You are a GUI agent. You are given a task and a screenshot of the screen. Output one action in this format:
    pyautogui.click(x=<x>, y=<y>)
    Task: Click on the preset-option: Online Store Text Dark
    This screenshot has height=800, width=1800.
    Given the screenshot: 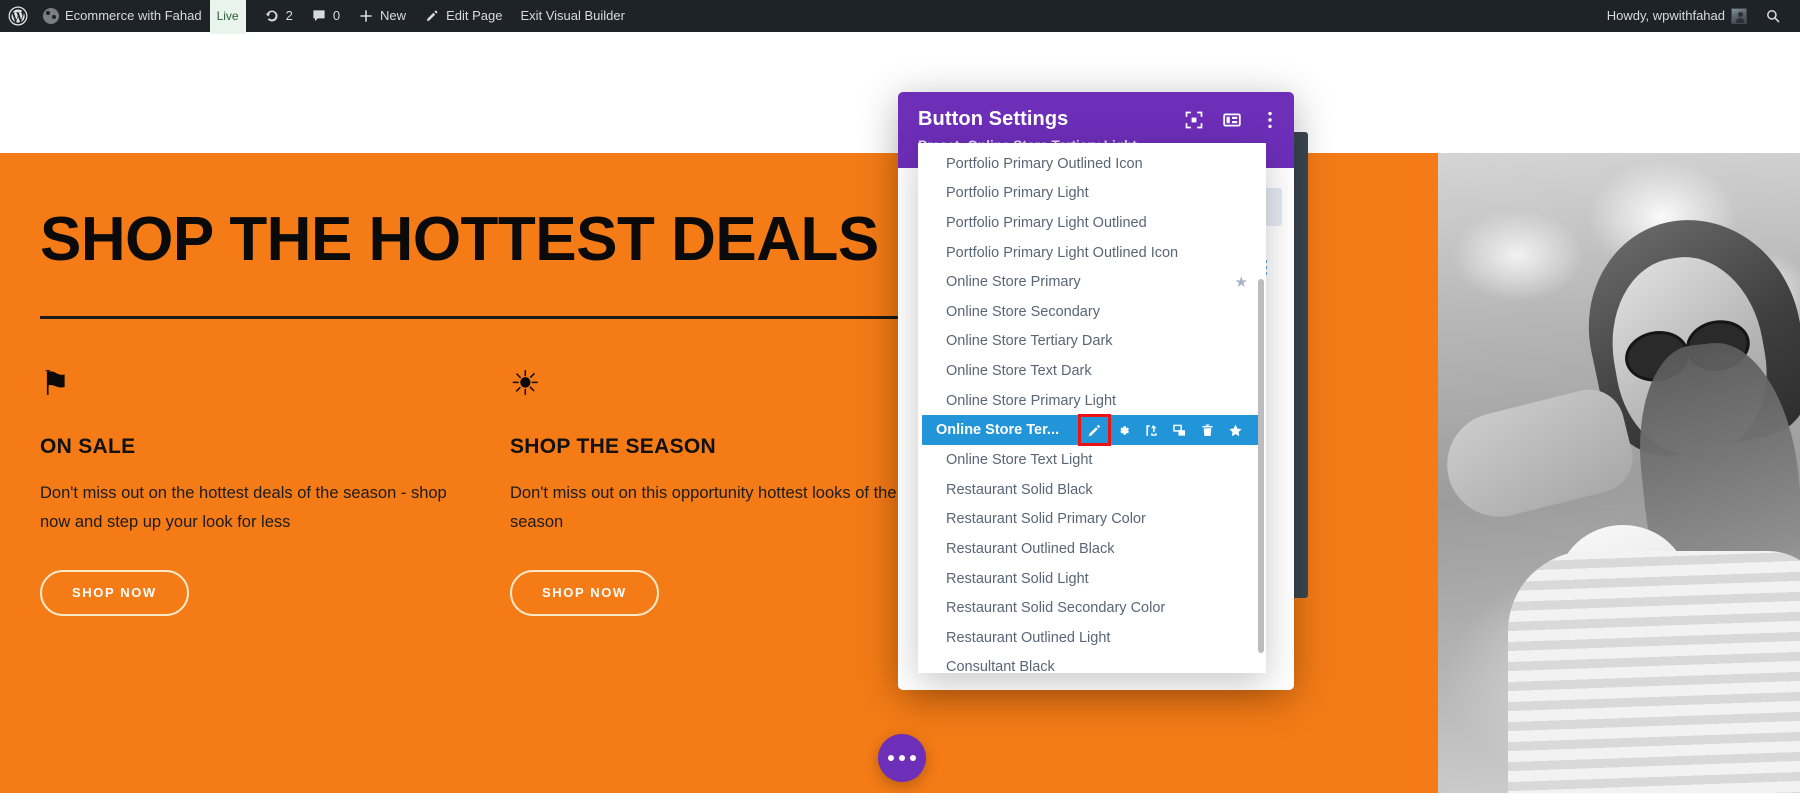 What is the action you would take?
    pyautogui.click(x=1092, y=371)
    